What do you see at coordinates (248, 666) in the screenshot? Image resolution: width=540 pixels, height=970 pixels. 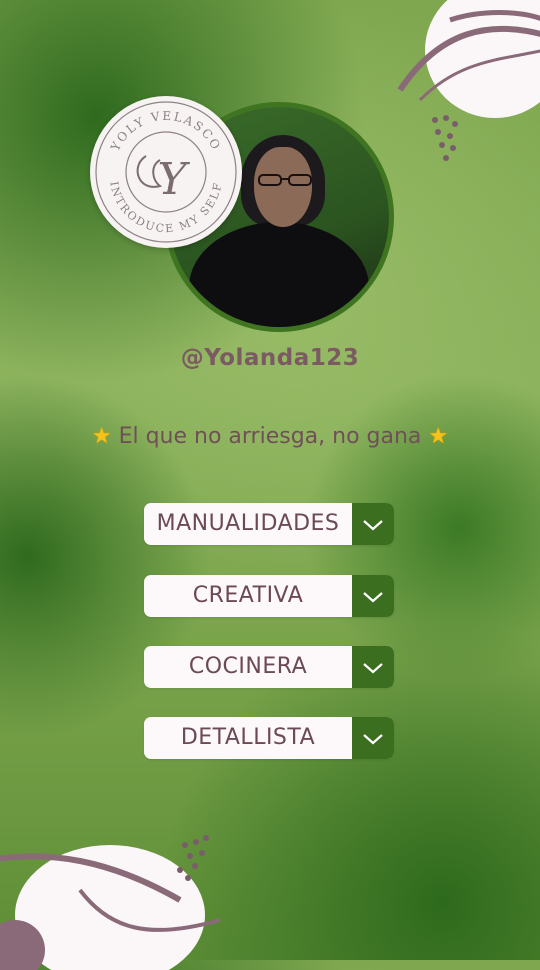 I see `dropdown-label: COCINERA` at bounding box center [248, 666].